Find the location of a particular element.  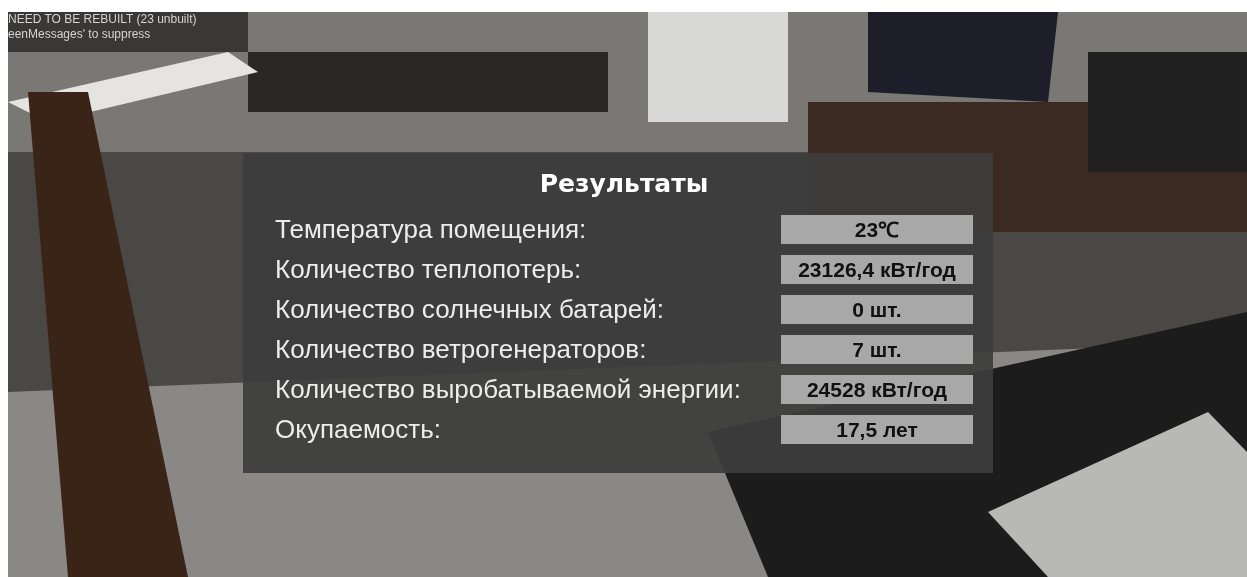

result-value: 23℃ is located at coordinates (877, 229).